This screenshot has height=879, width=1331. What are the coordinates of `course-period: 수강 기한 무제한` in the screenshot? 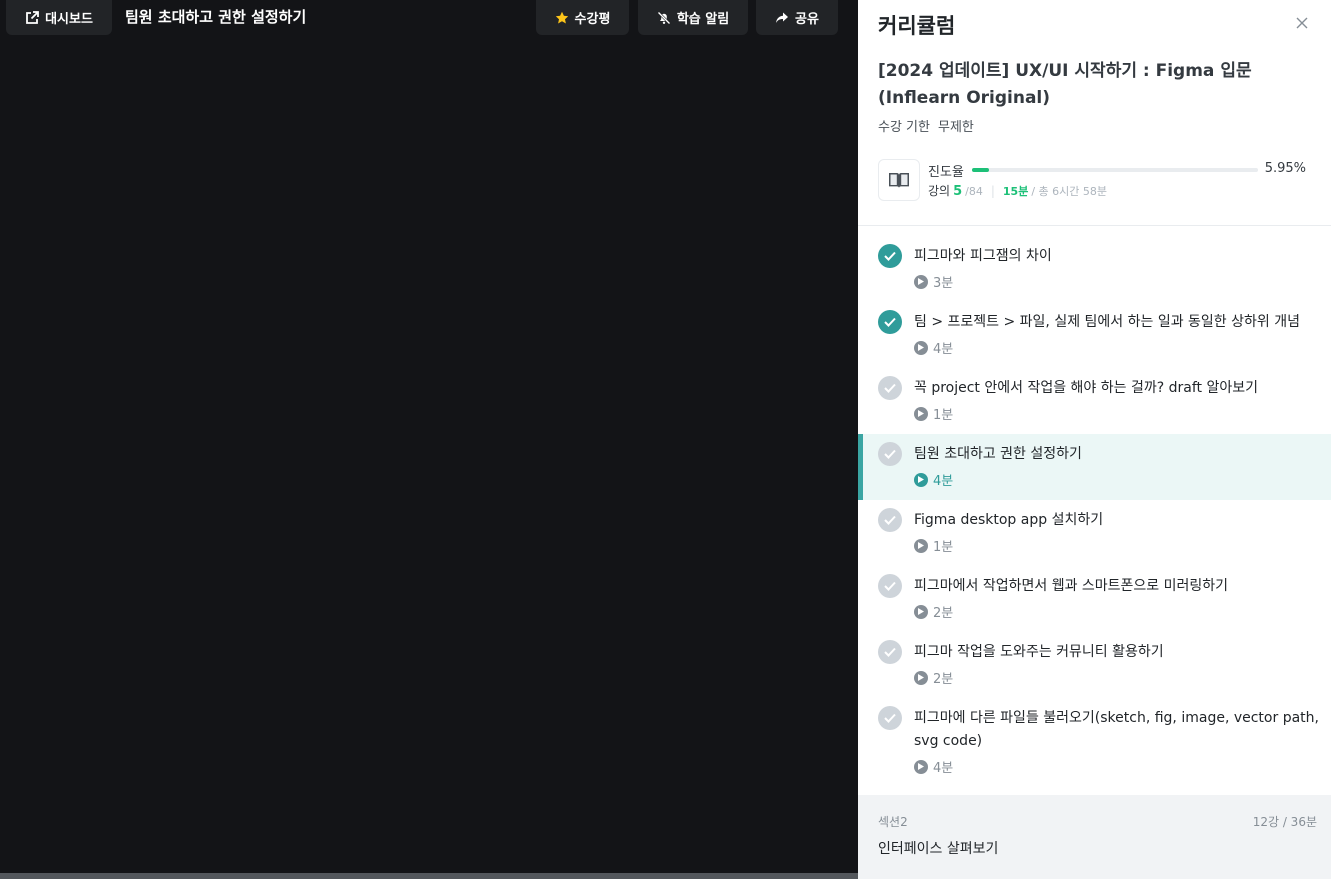 It's located at (926, 125).